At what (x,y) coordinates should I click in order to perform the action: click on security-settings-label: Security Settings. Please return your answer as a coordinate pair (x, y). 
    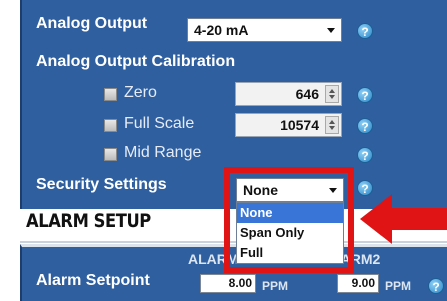
    Looking at the image, I should click on (101, 184).